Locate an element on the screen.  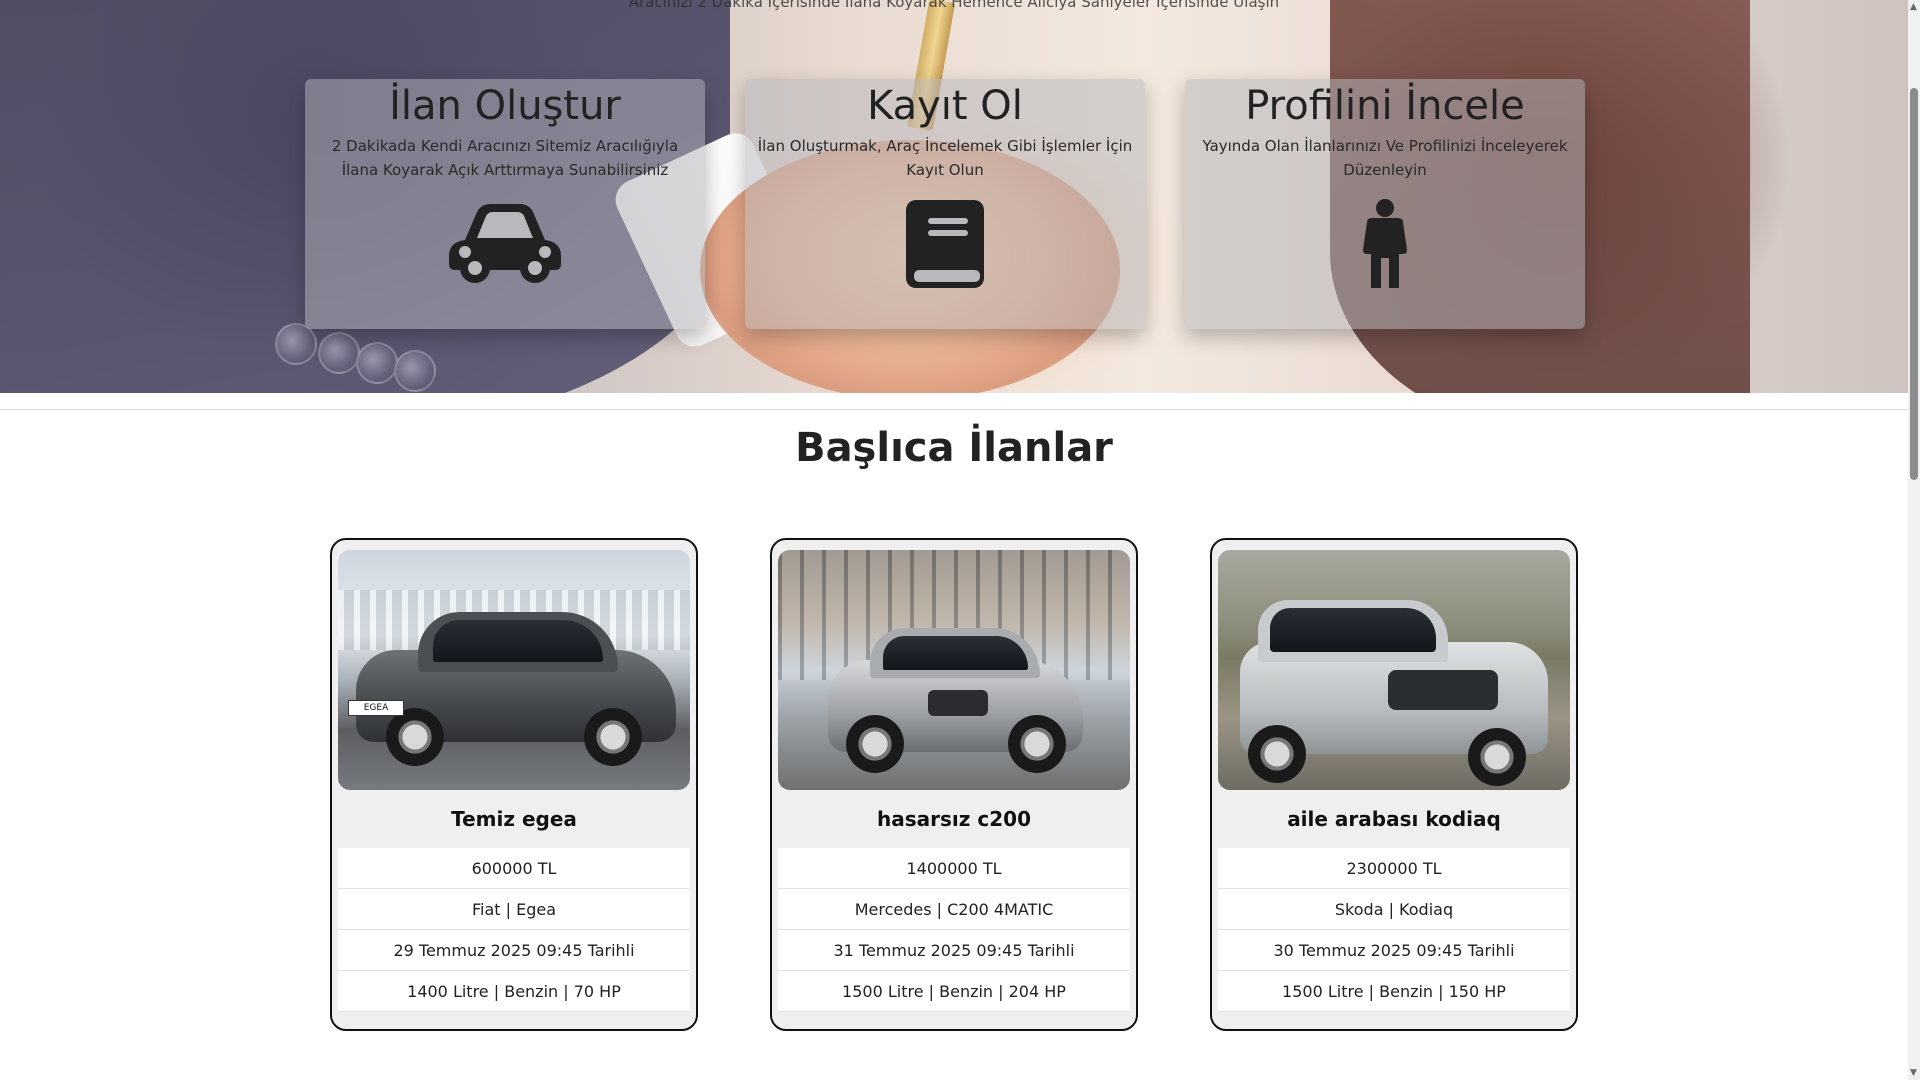
section-title-featured-listings: Başlıca İlanlar is located at coordinates (954, 448).